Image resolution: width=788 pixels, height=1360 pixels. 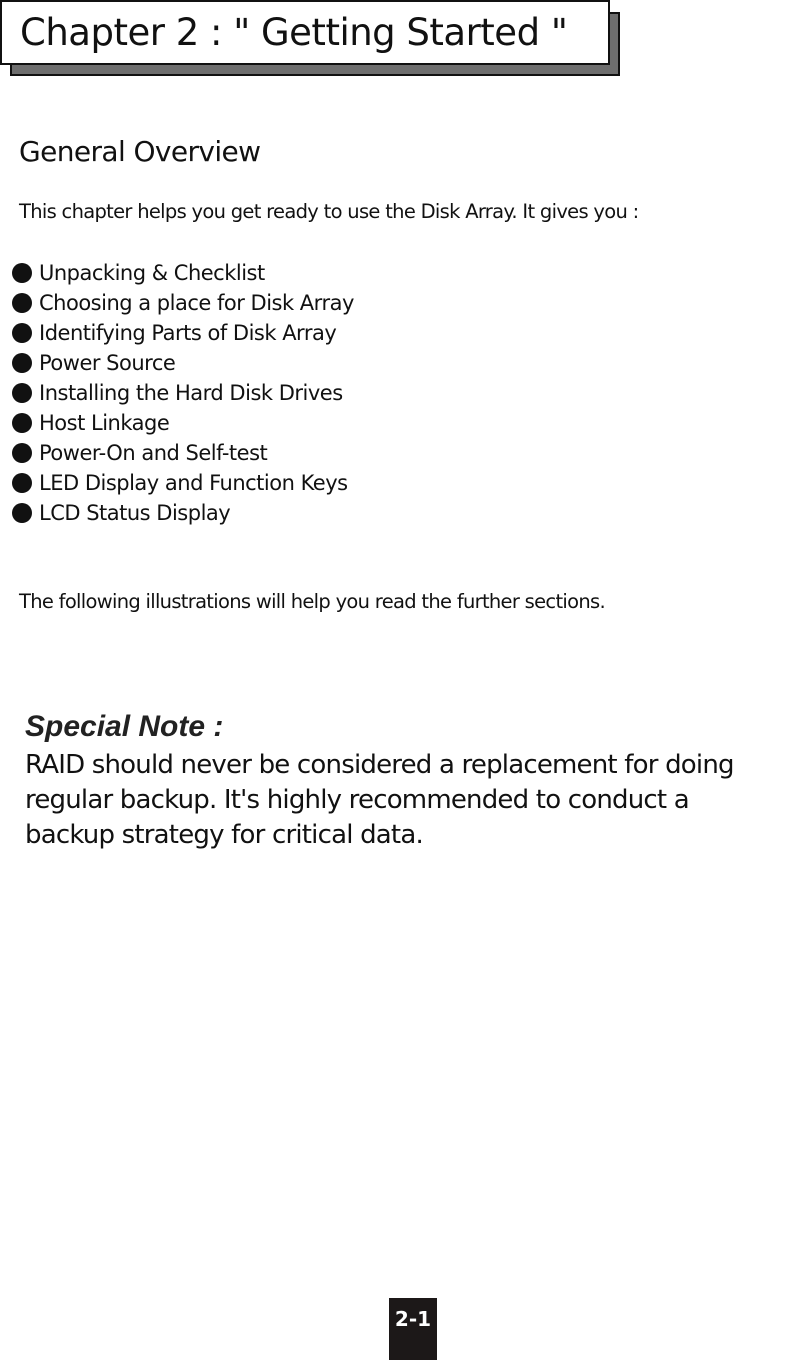 I want to click on topic-item: LCD Status Display, so click(x=183, y=513).